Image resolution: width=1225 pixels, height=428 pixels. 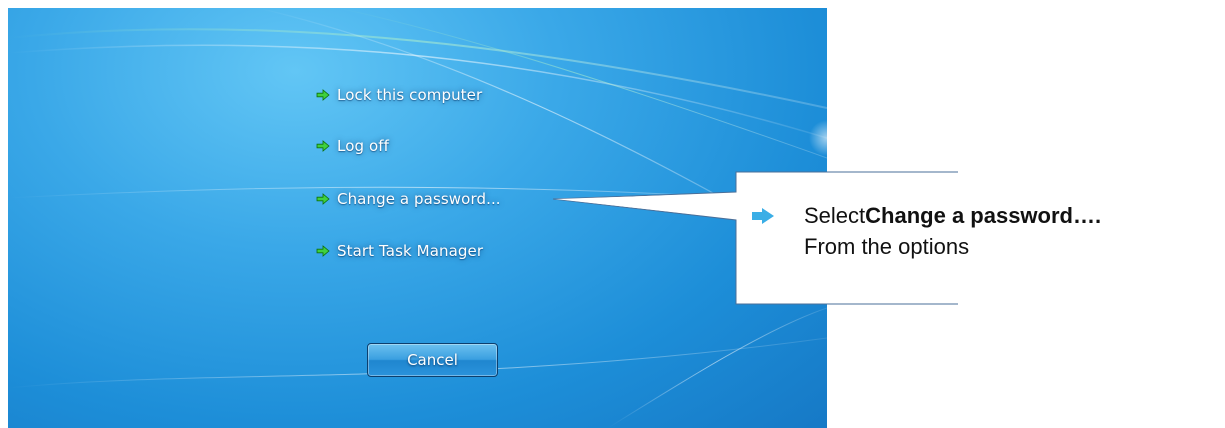 What do you see at coordinates (887, 246) in the screenshot?
I see `callout-line-2: From the options` at bounding box center [887, 246].